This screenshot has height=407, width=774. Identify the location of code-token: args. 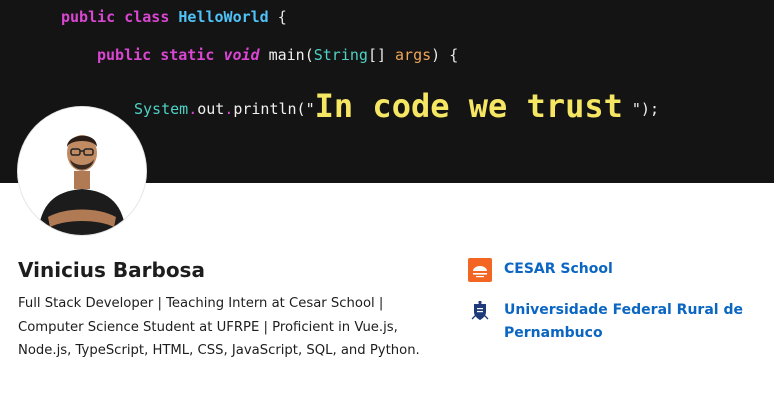
(413, 55).